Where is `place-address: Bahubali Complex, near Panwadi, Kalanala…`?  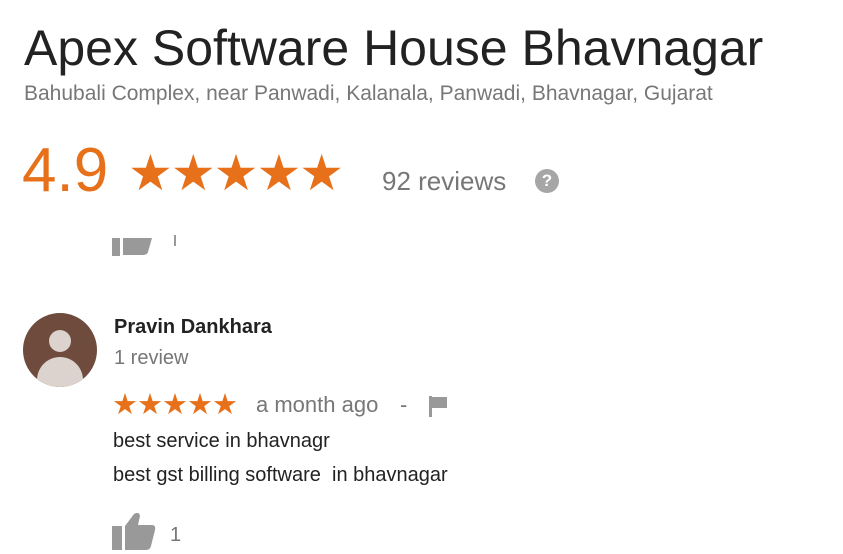
place-address: Bahubali Complex, near Panwadi, Kalanala… is located at coordinates (368, 93).